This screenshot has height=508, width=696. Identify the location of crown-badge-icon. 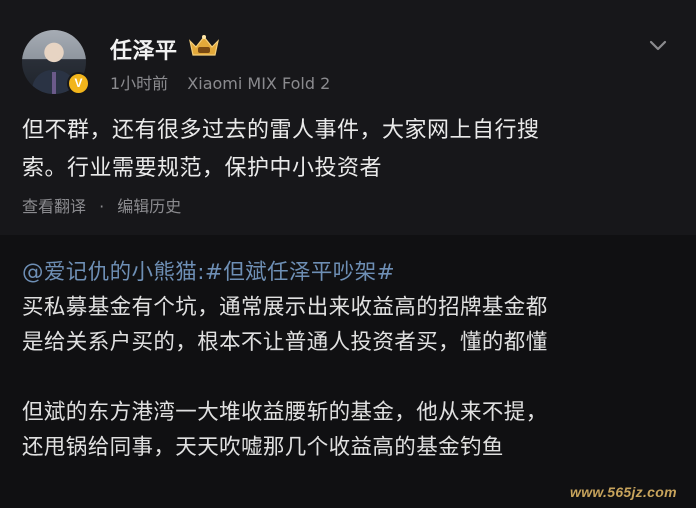
(204, 46).